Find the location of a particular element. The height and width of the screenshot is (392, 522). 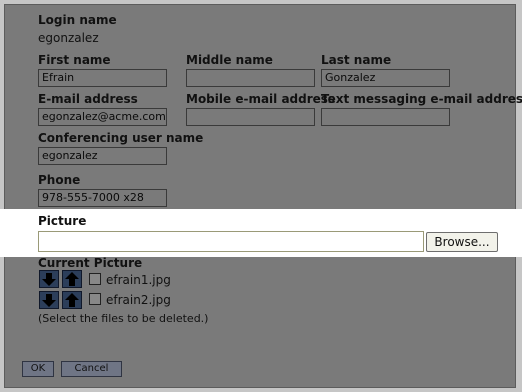

first-name-label: First name is located at coordinates (74, 60).